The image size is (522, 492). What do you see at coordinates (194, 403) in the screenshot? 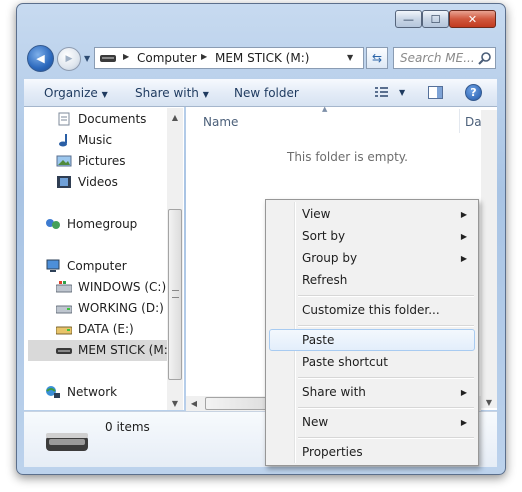
I see `scroll-left-icon: ◀` at bounding box center [194, 403].